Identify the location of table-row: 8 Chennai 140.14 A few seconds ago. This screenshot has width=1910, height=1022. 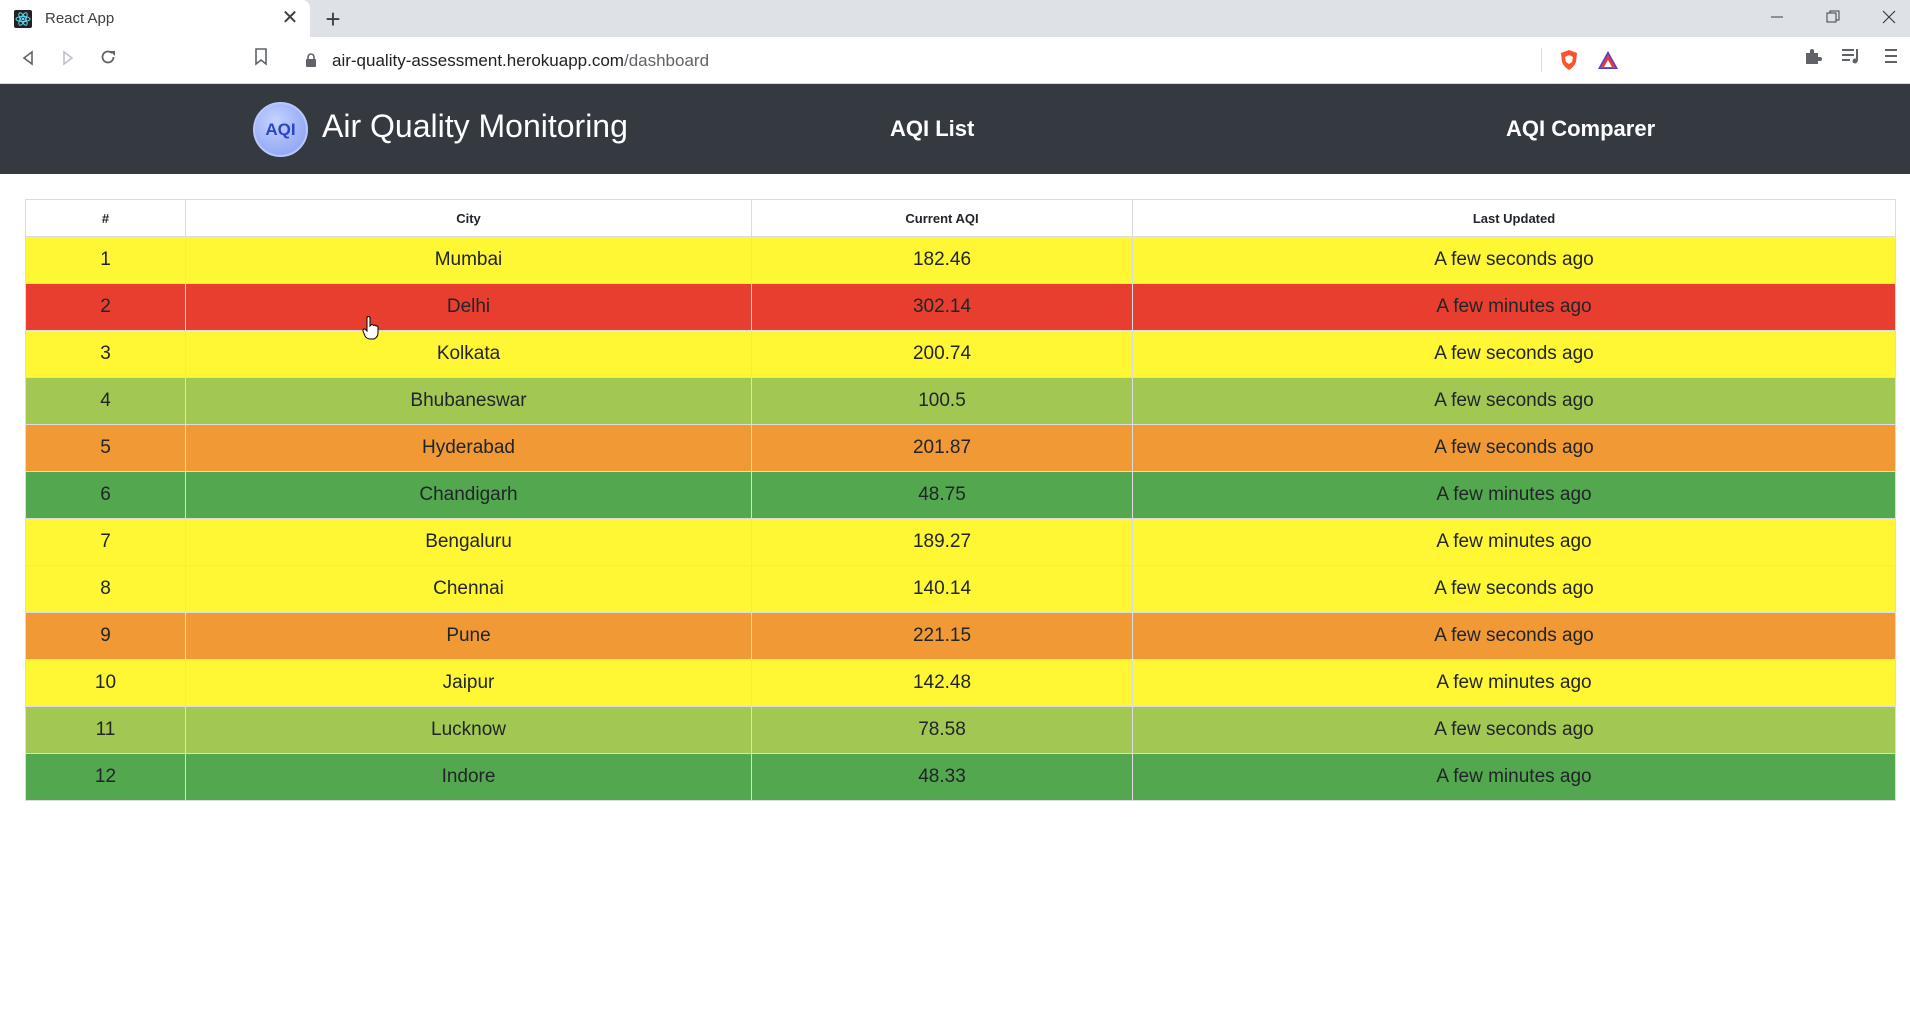
(960, 589).